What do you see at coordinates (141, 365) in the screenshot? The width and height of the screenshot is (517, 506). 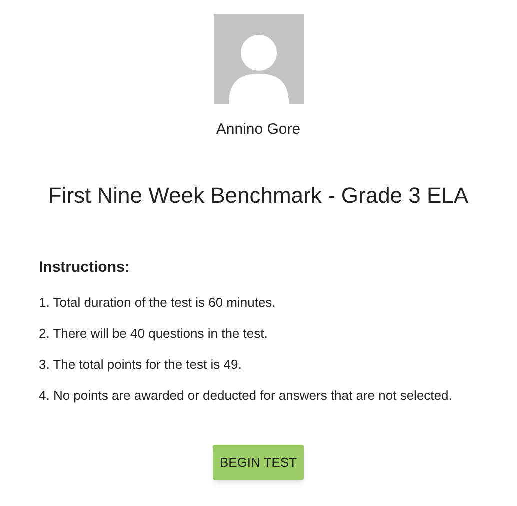 I see `instruction-text: 3. The total points for the test is 49.` at bounding box center [141, 365].